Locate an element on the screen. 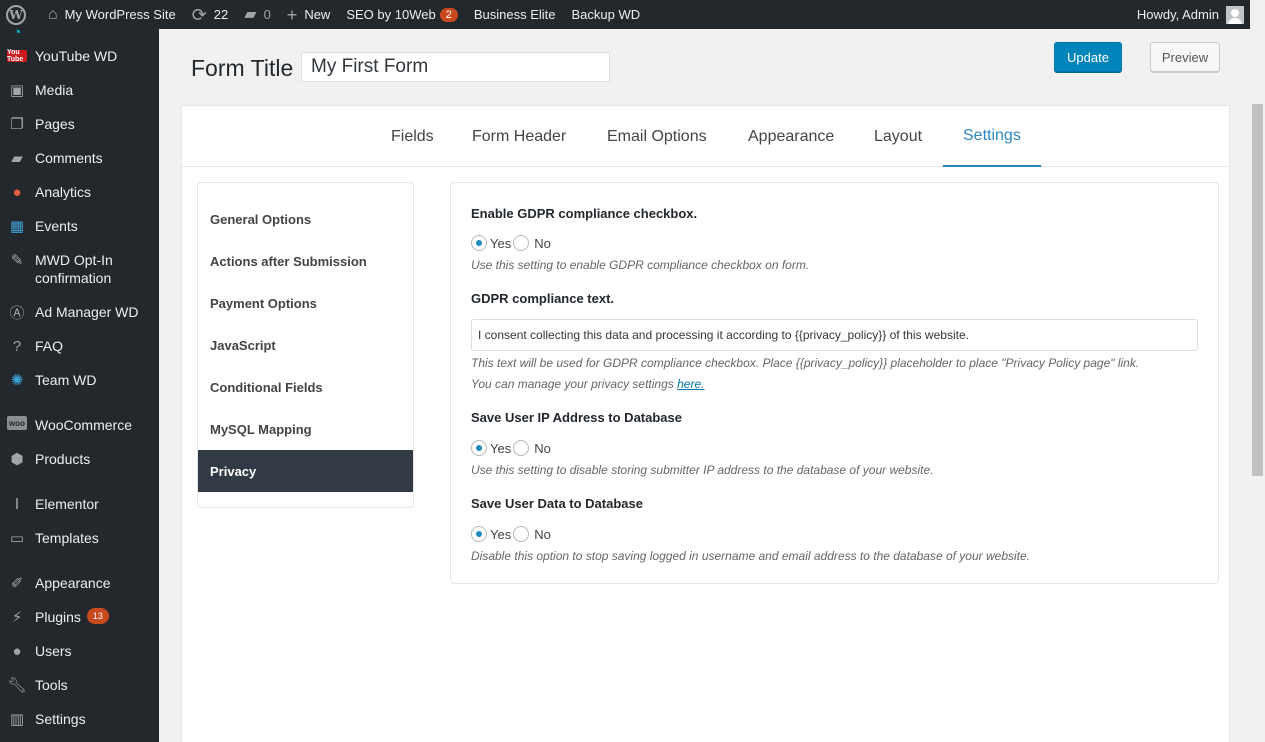 The image size is (1265, 742). sidebar-item-comments: ▰ Comments is located at coordinates (79, 158).